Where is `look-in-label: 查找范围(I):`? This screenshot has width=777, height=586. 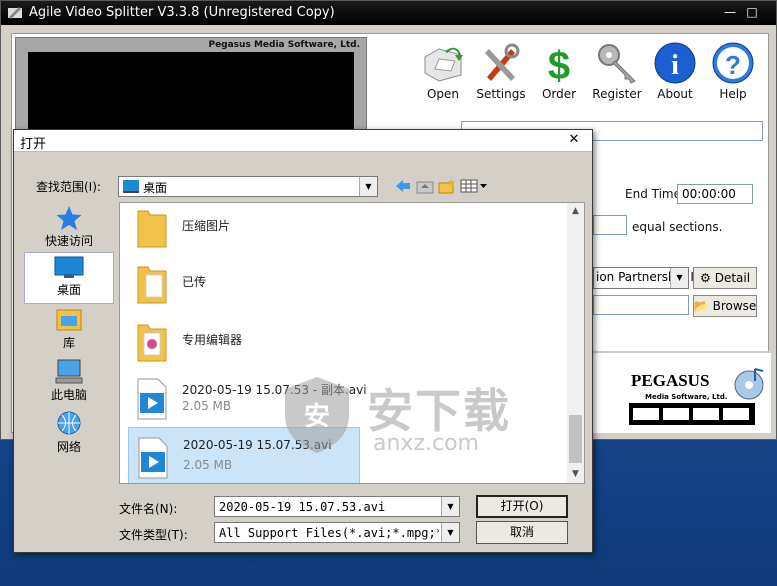
look-in-label: 查找范围(I): is located at coordinates (68, 187).